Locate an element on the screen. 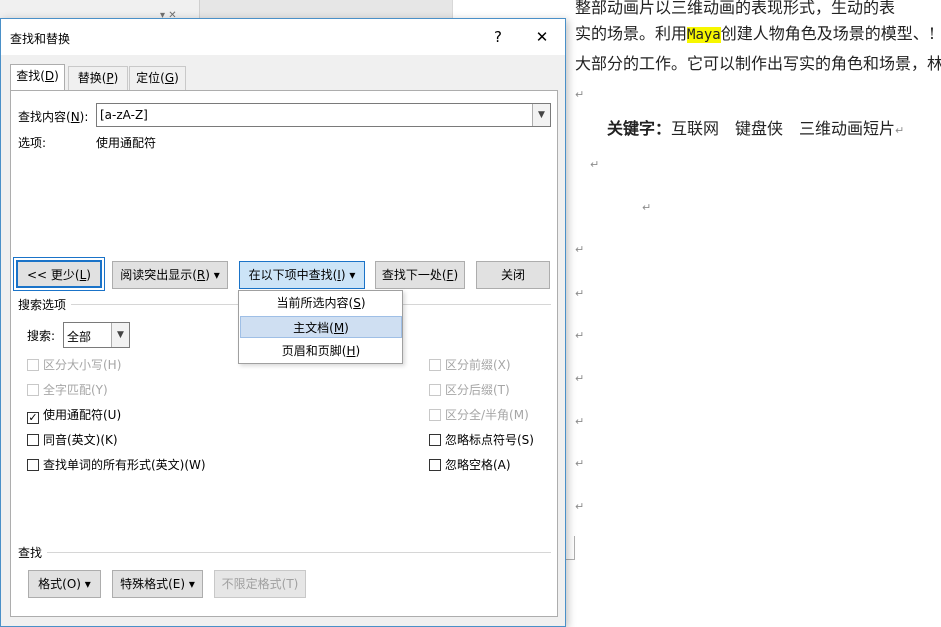 Image resolution: width=941 pixels, height=627 pixels. find-next-button: 查找下一处(F) is located at coordinates (420, 275).